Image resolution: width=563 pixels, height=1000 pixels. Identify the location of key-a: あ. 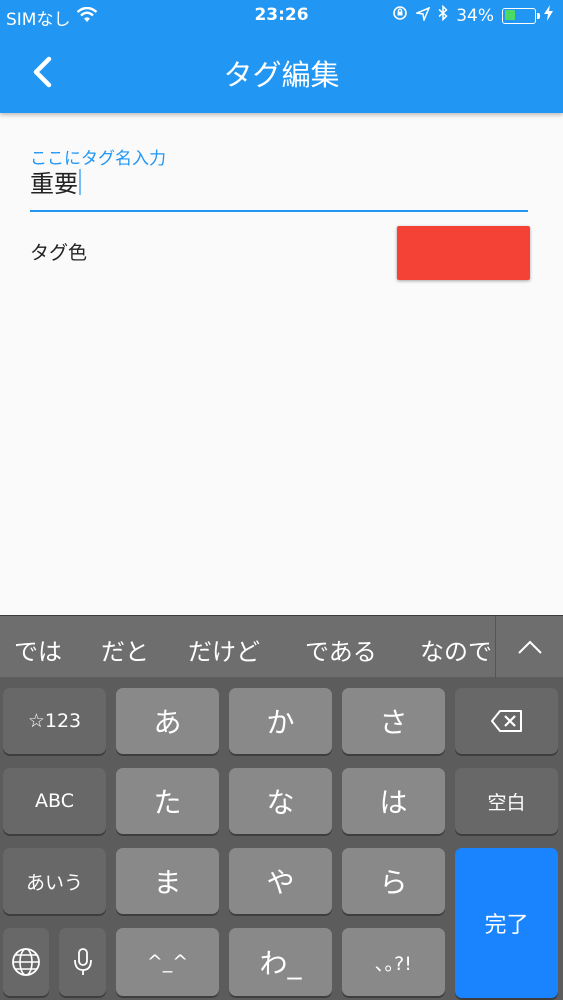
(167, 721).